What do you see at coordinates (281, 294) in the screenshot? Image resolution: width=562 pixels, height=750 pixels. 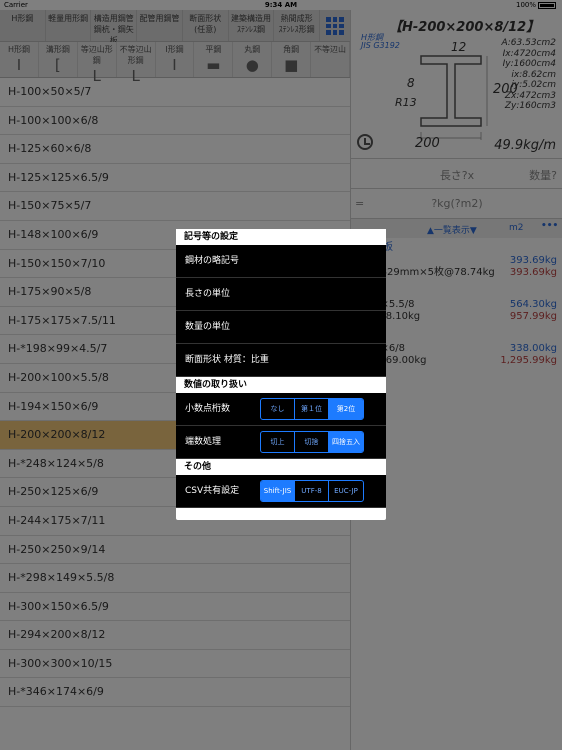 I see `length-unit-item: 長さの単位` at bounding box center [281, 294].